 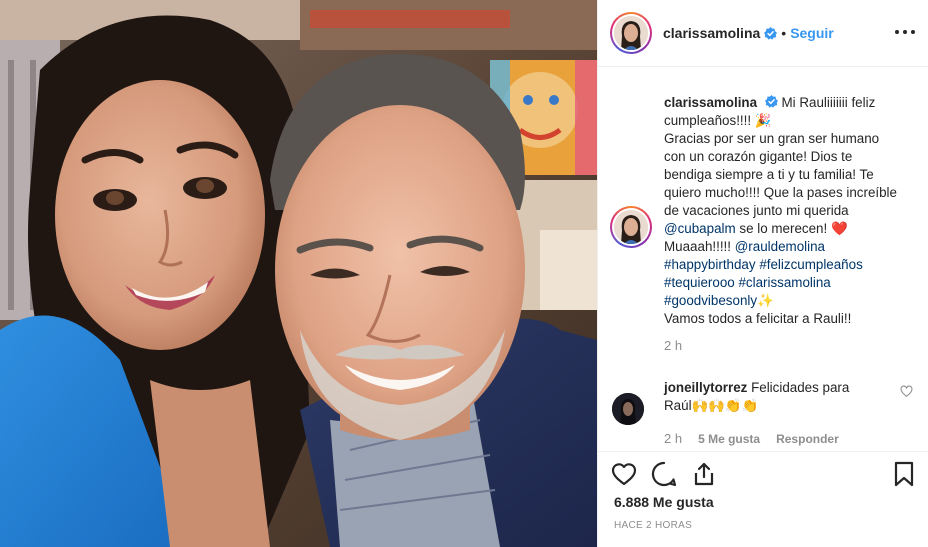 I want to click on hashtag-felizcumpleanos: #felizcumpleaños, so click(x=810, y=264).